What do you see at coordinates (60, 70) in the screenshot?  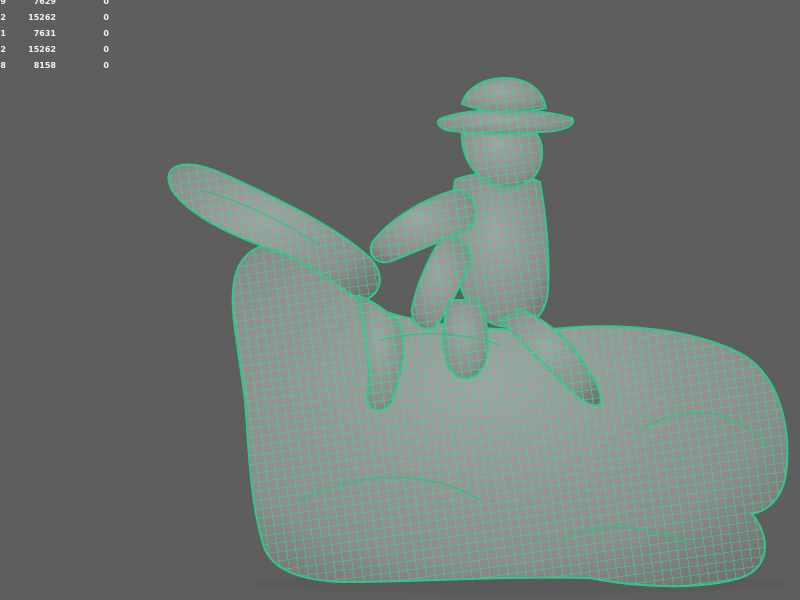 I see `hud-row: 58 8158 0` at bounding box center [60, 70].